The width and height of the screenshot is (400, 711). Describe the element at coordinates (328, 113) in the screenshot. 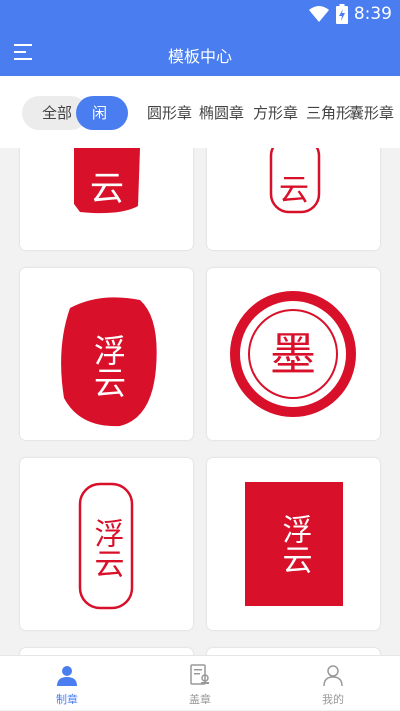

I see `tab-triangle: 三角形` at that location.